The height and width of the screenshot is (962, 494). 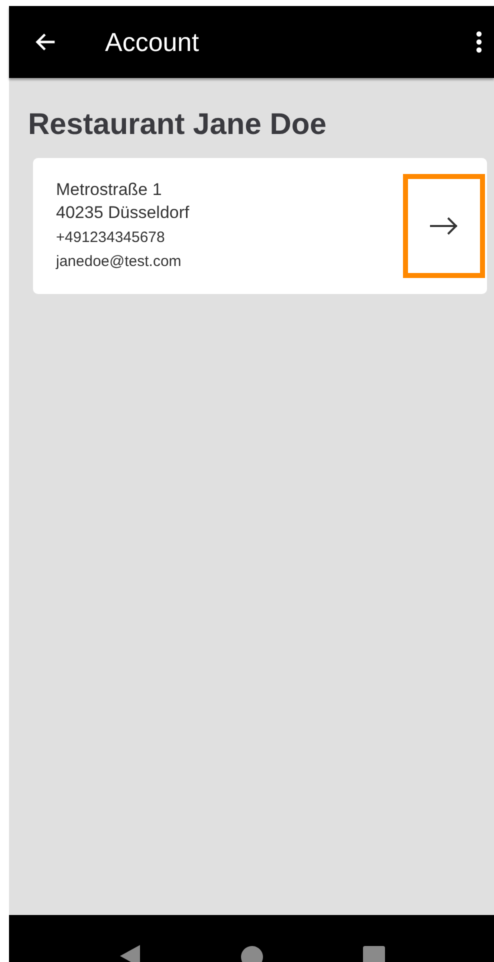 What do you see at coordinates (129, 953) in the screenshot?
I see `back-nav-icon` at bounding box center [129, 953].